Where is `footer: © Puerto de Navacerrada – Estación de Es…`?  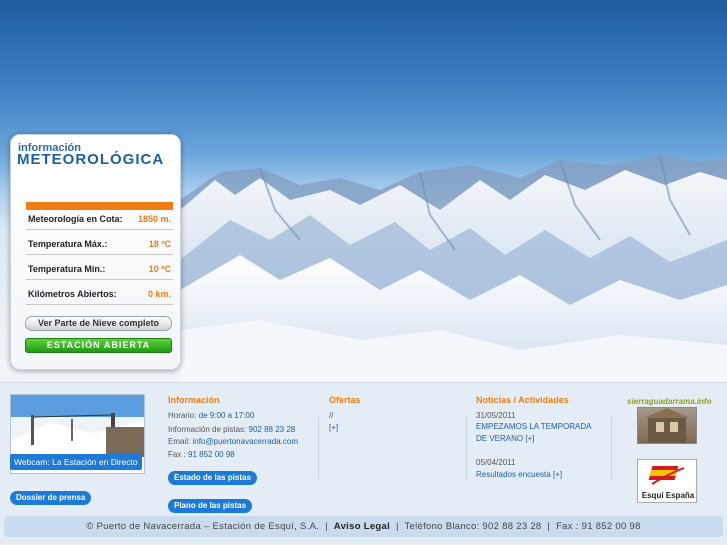 footer: © Puerto de Navacerrada – Estación de Es… is located at coordinates (363, 529).